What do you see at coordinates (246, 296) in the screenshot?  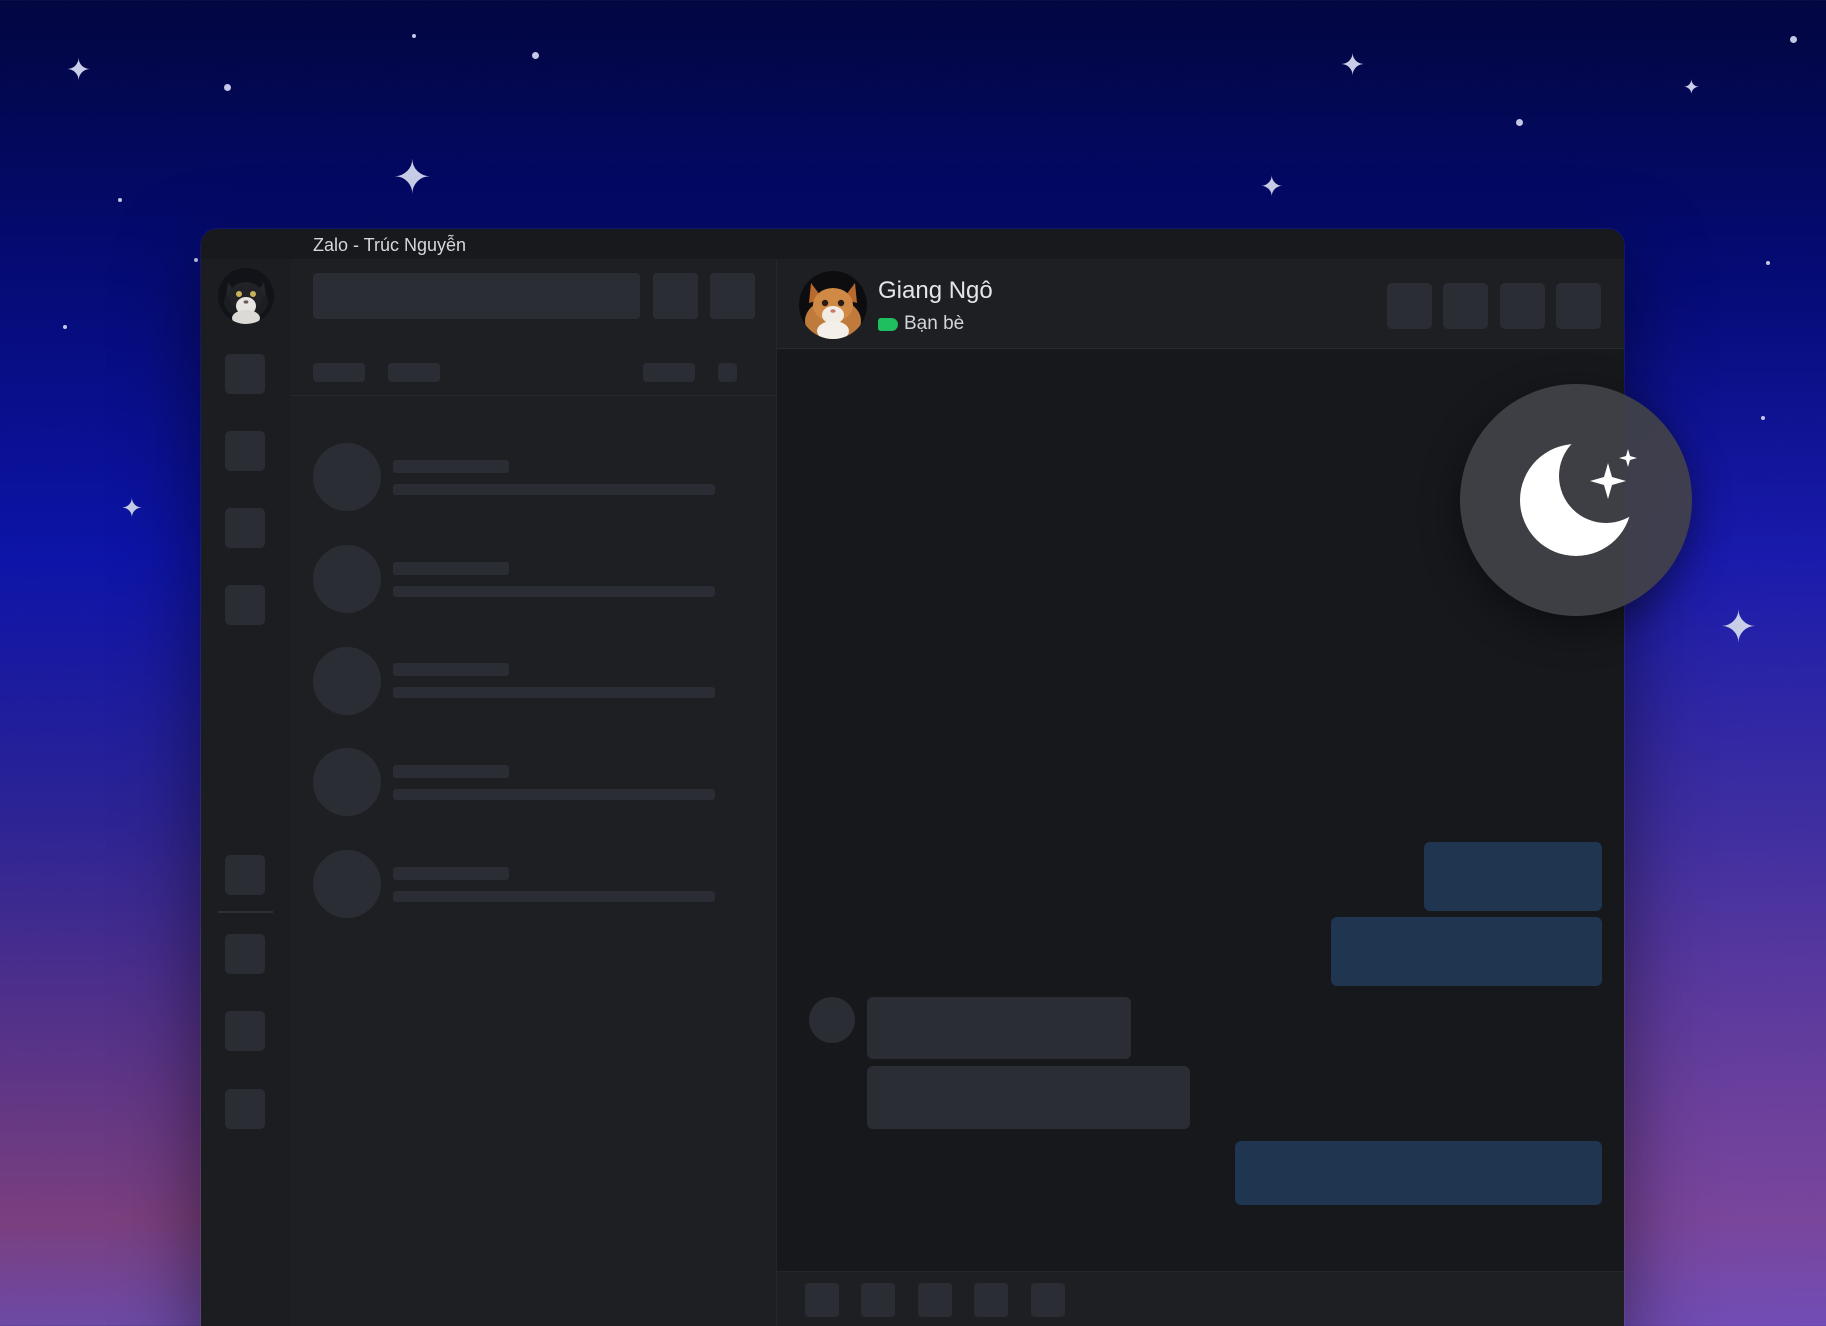 I see `user-avatar` at bounding box center [246, 296].